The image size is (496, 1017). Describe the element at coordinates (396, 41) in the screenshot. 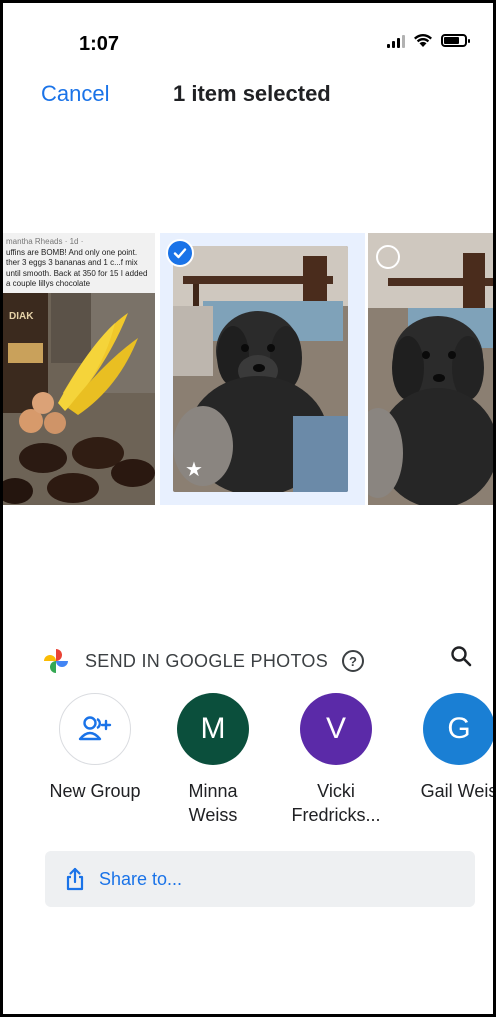

I see `signal-icon` at that location.